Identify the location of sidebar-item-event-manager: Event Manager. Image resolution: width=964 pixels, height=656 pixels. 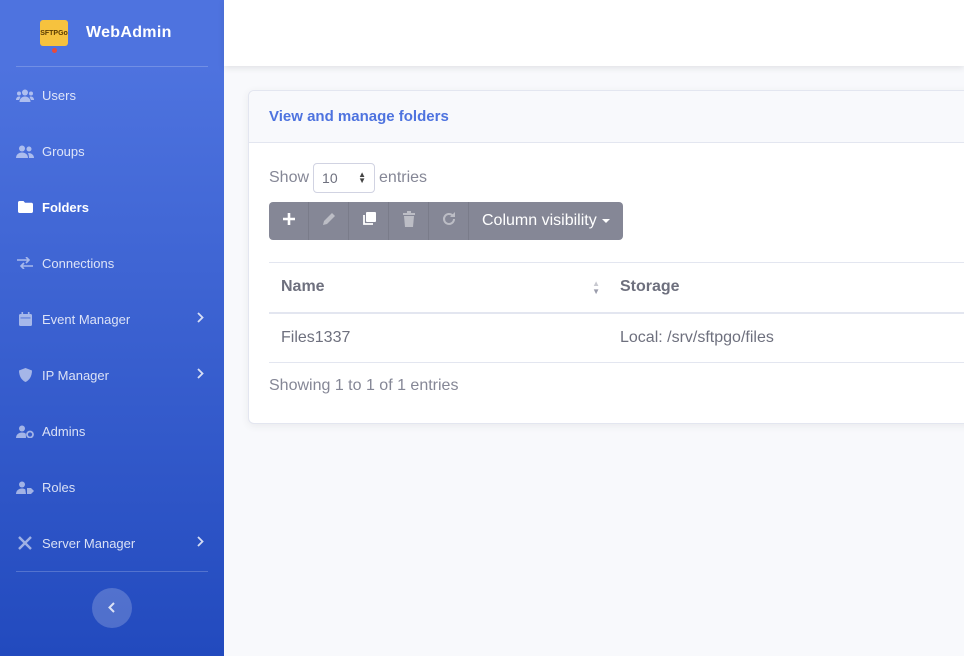
(112, 319).